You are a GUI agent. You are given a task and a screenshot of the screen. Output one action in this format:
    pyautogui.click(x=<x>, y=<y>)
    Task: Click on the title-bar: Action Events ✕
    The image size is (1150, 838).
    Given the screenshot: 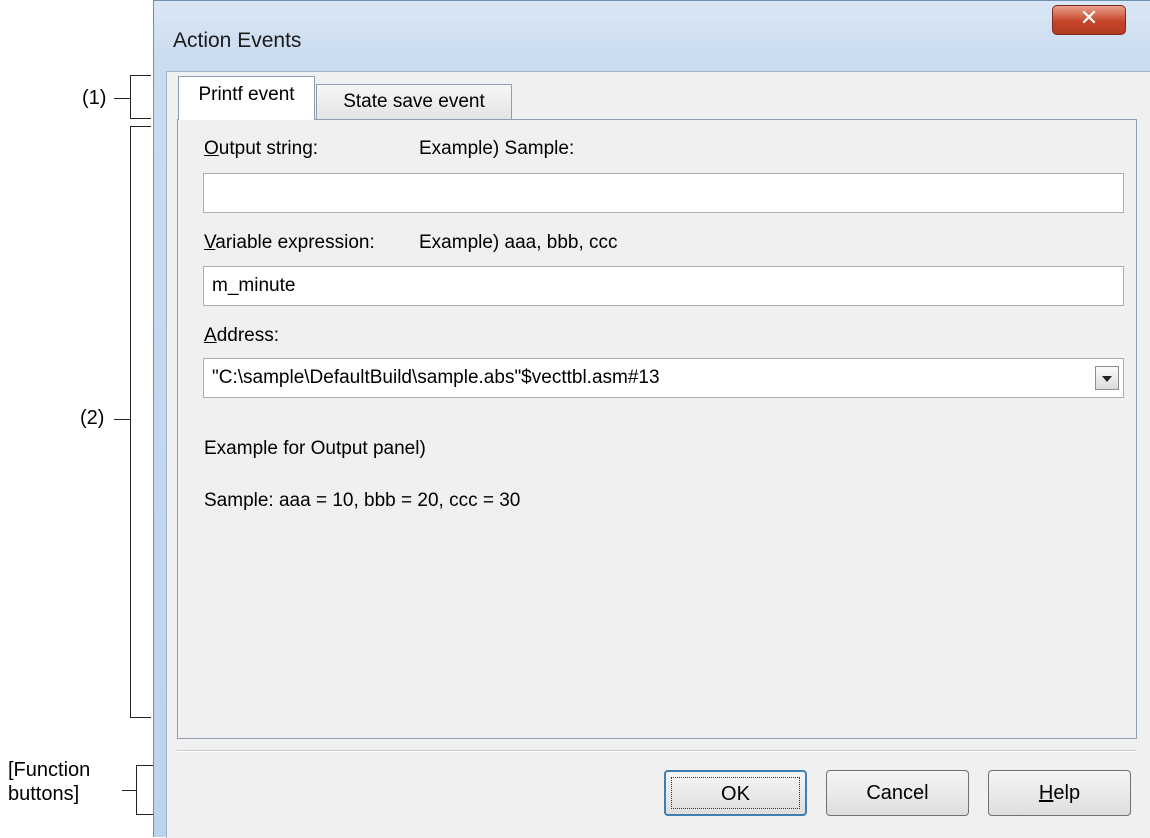 What is the action you would take?
    pyautogui.click(x=652, y=36)
    